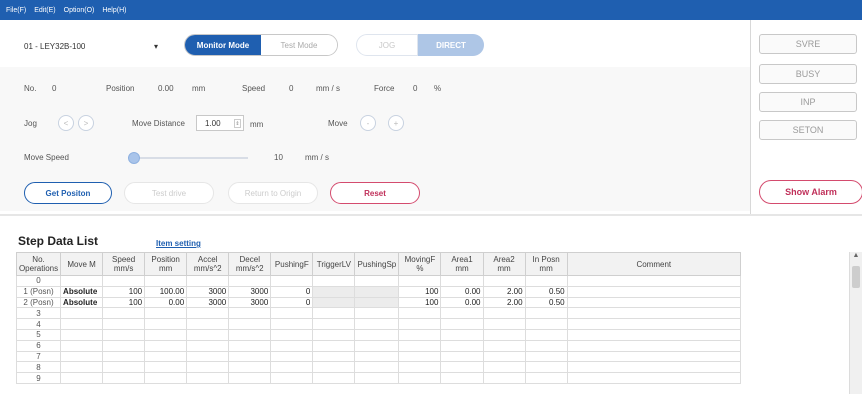 The width and height of the screenshot is (862, 394). I want to click on menu-edit: Edit(E), so click(44, 10).